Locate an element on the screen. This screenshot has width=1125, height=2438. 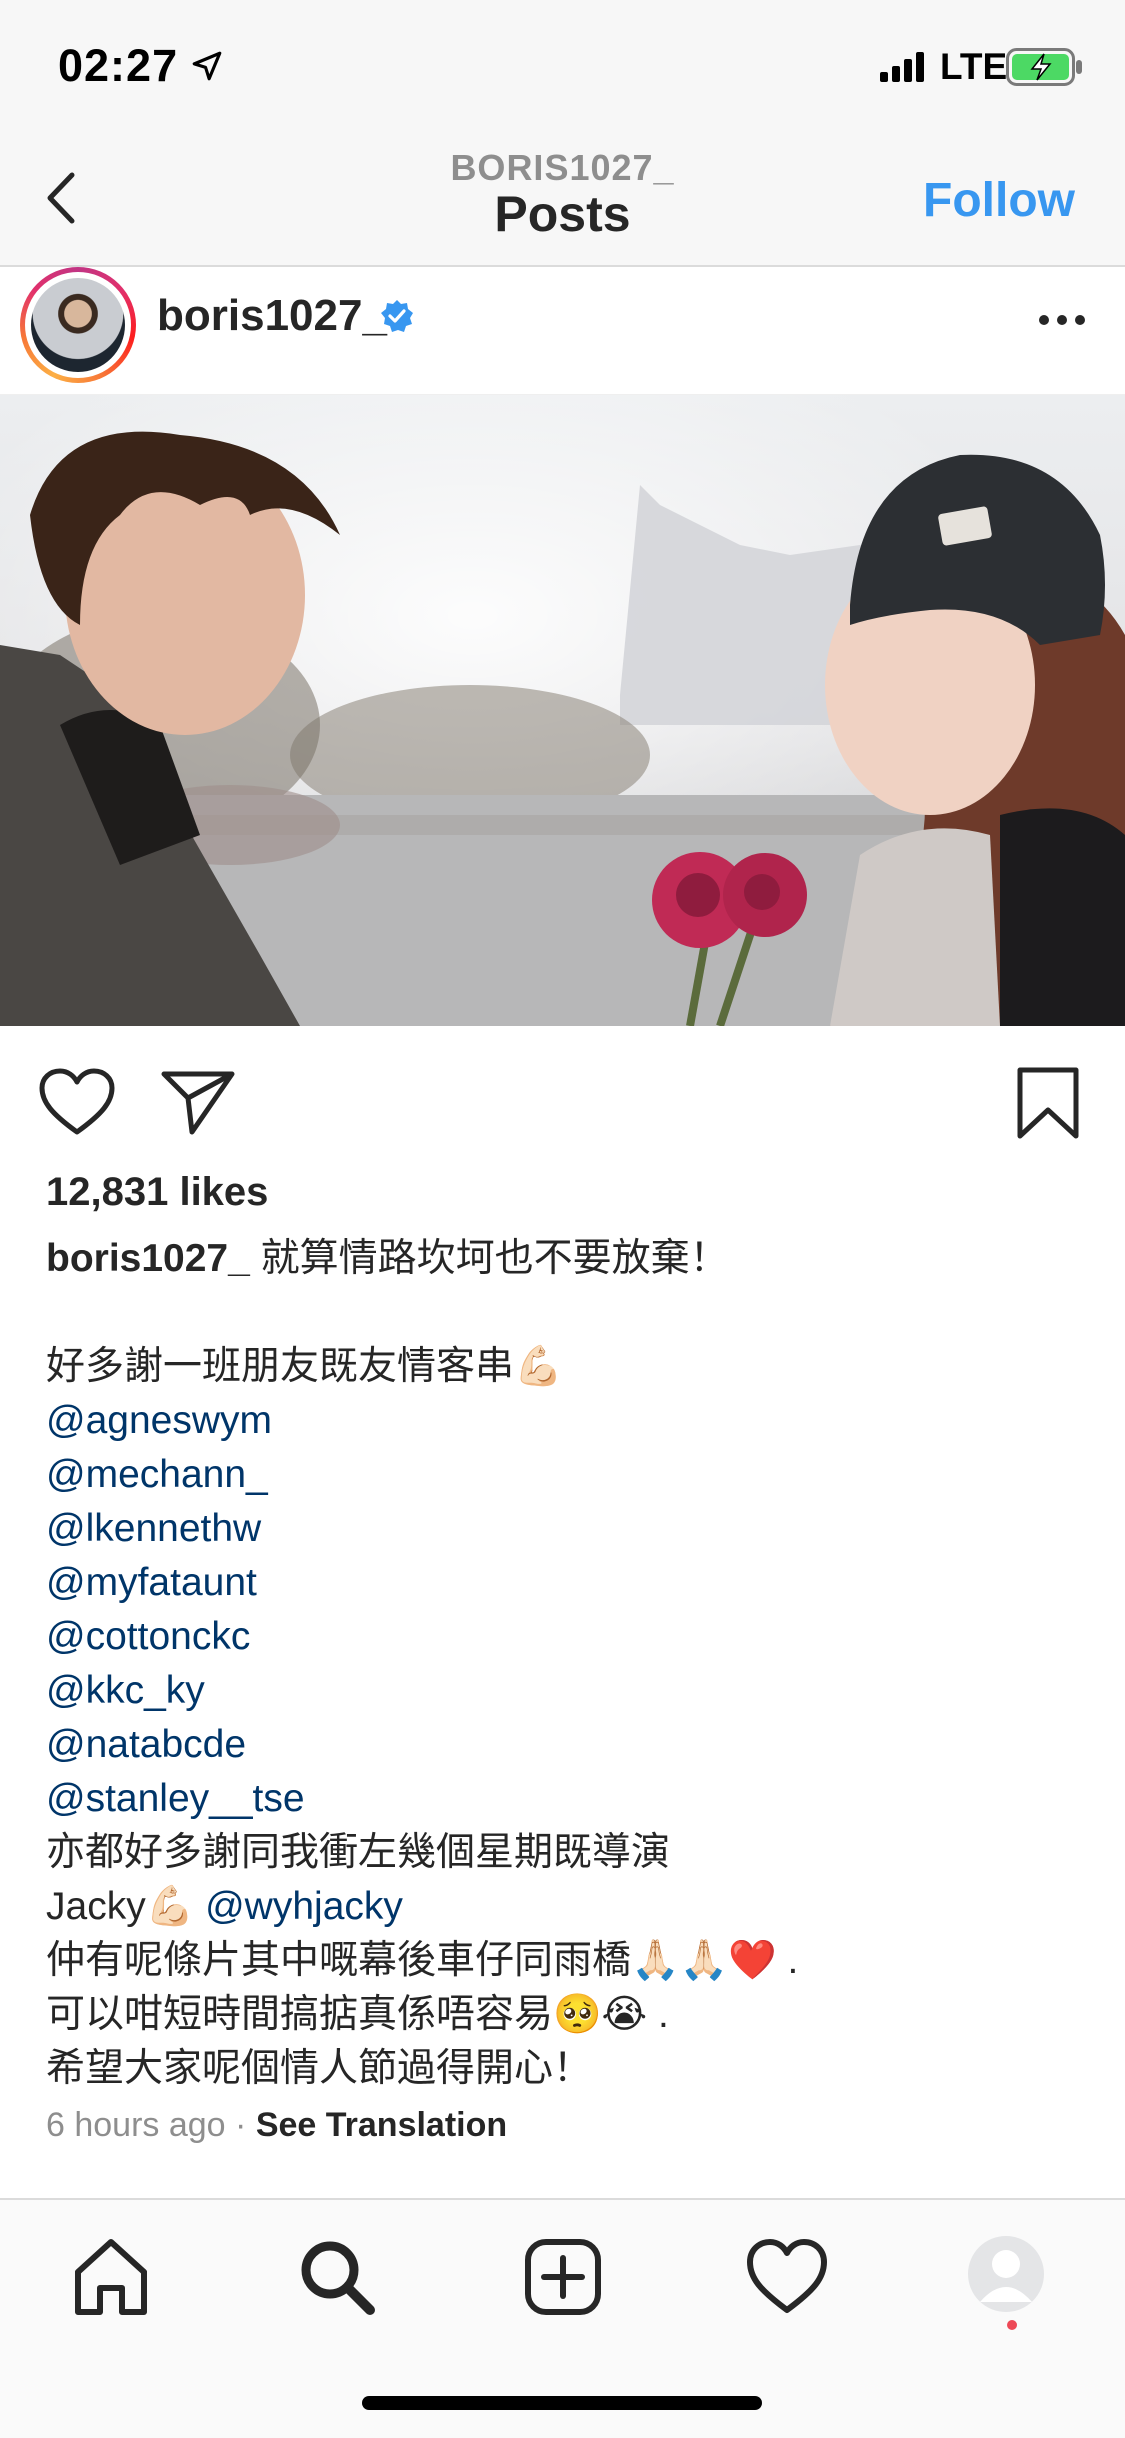
search-icon is located at coordinates (337, 2277).